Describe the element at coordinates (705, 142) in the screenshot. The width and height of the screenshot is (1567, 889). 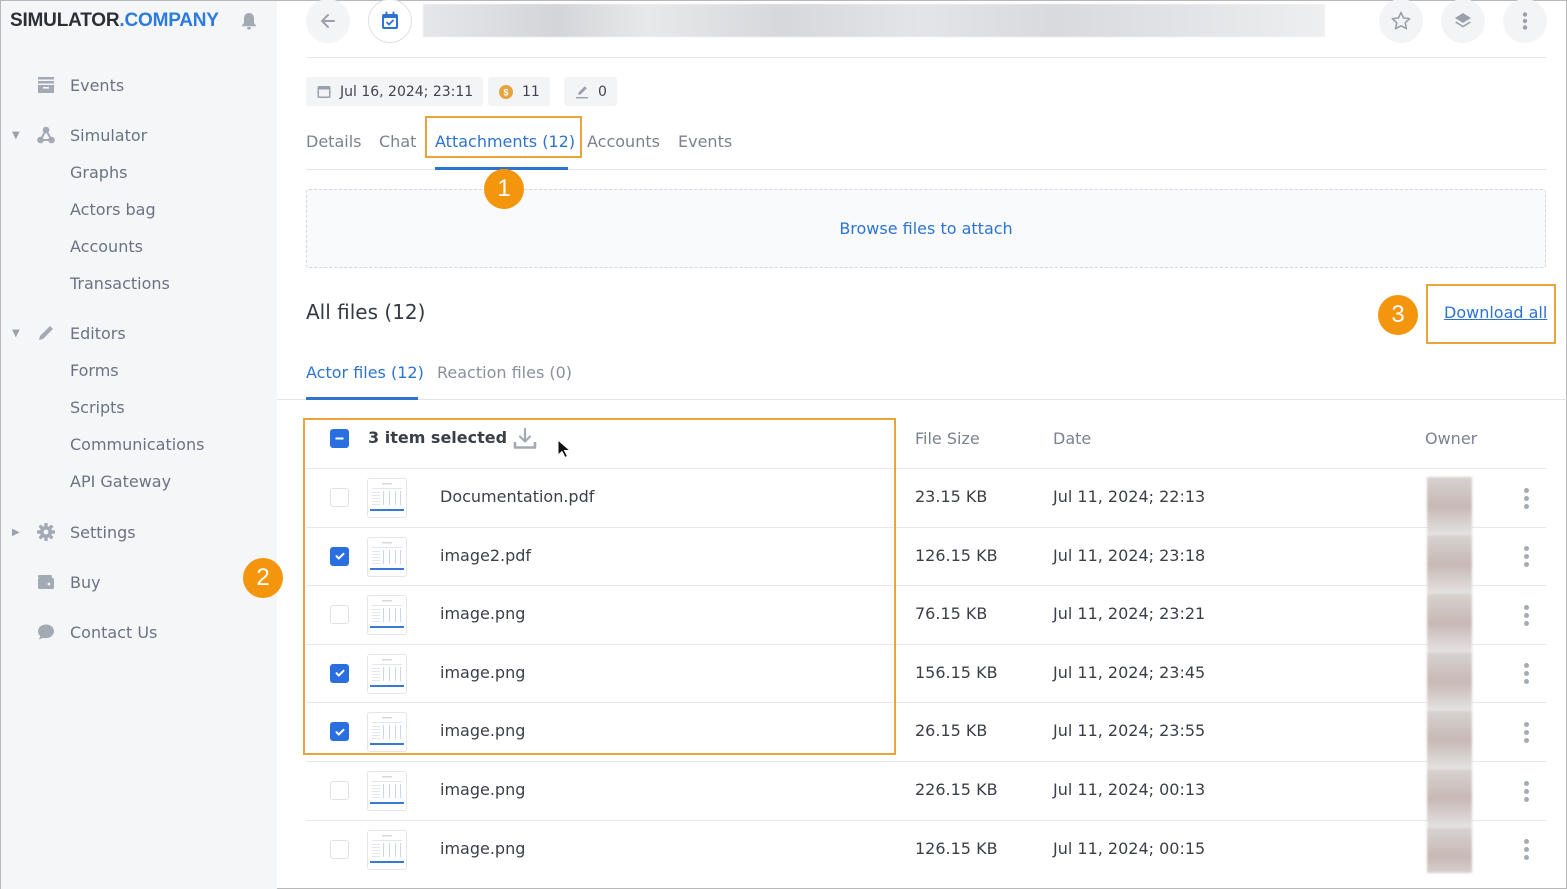
I see `tab-events: Events` at that location.